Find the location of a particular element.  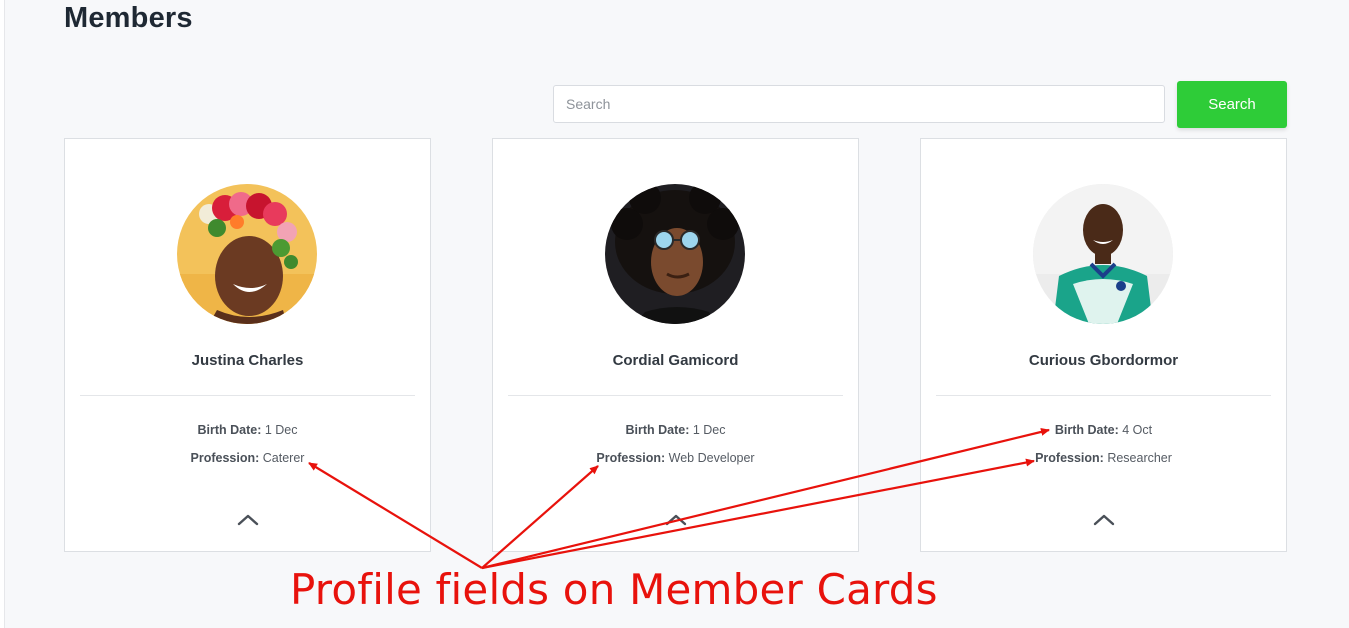

annotation-caption: Profile fields on Member Cards is located at coordinates (614, 589).